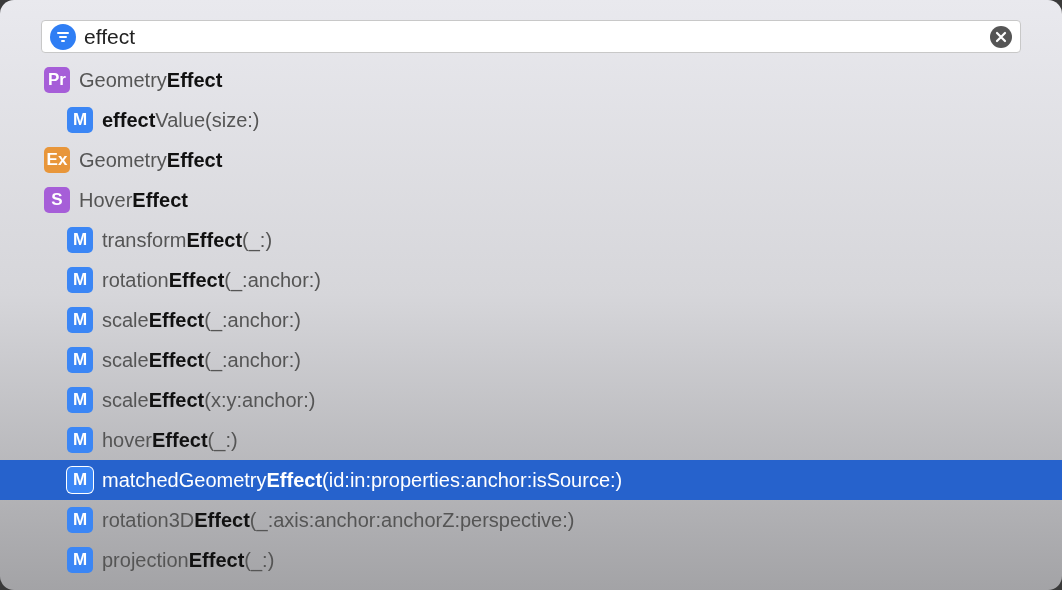 The width and height of the screenshot is (1062, 590). I want to click on result-item: Pr GeometryEffect, so click(531, 80).